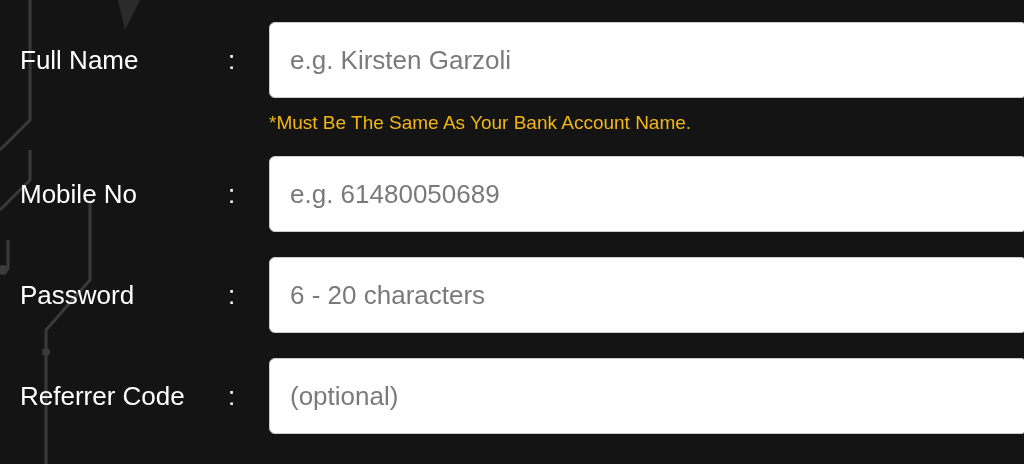 The width and height of the screenshot is (1024, 464). What do you see at coordinates (103, 396) in the screenshot?
I see `field-label: Referrer Code` at bounding box center [103, 396].